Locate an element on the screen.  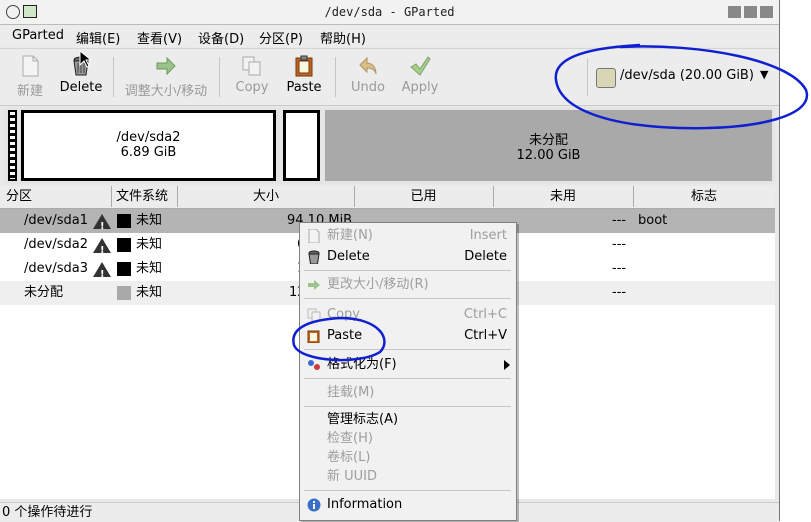
menu-item-new: 新建(N) Insert is located at coordinates (408, 236).